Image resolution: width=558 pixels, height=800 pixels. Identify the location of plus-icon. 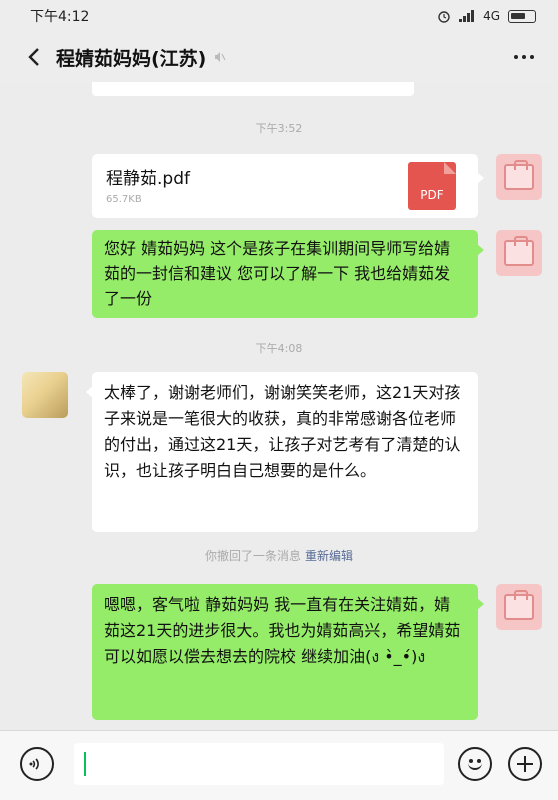
(525, 764).